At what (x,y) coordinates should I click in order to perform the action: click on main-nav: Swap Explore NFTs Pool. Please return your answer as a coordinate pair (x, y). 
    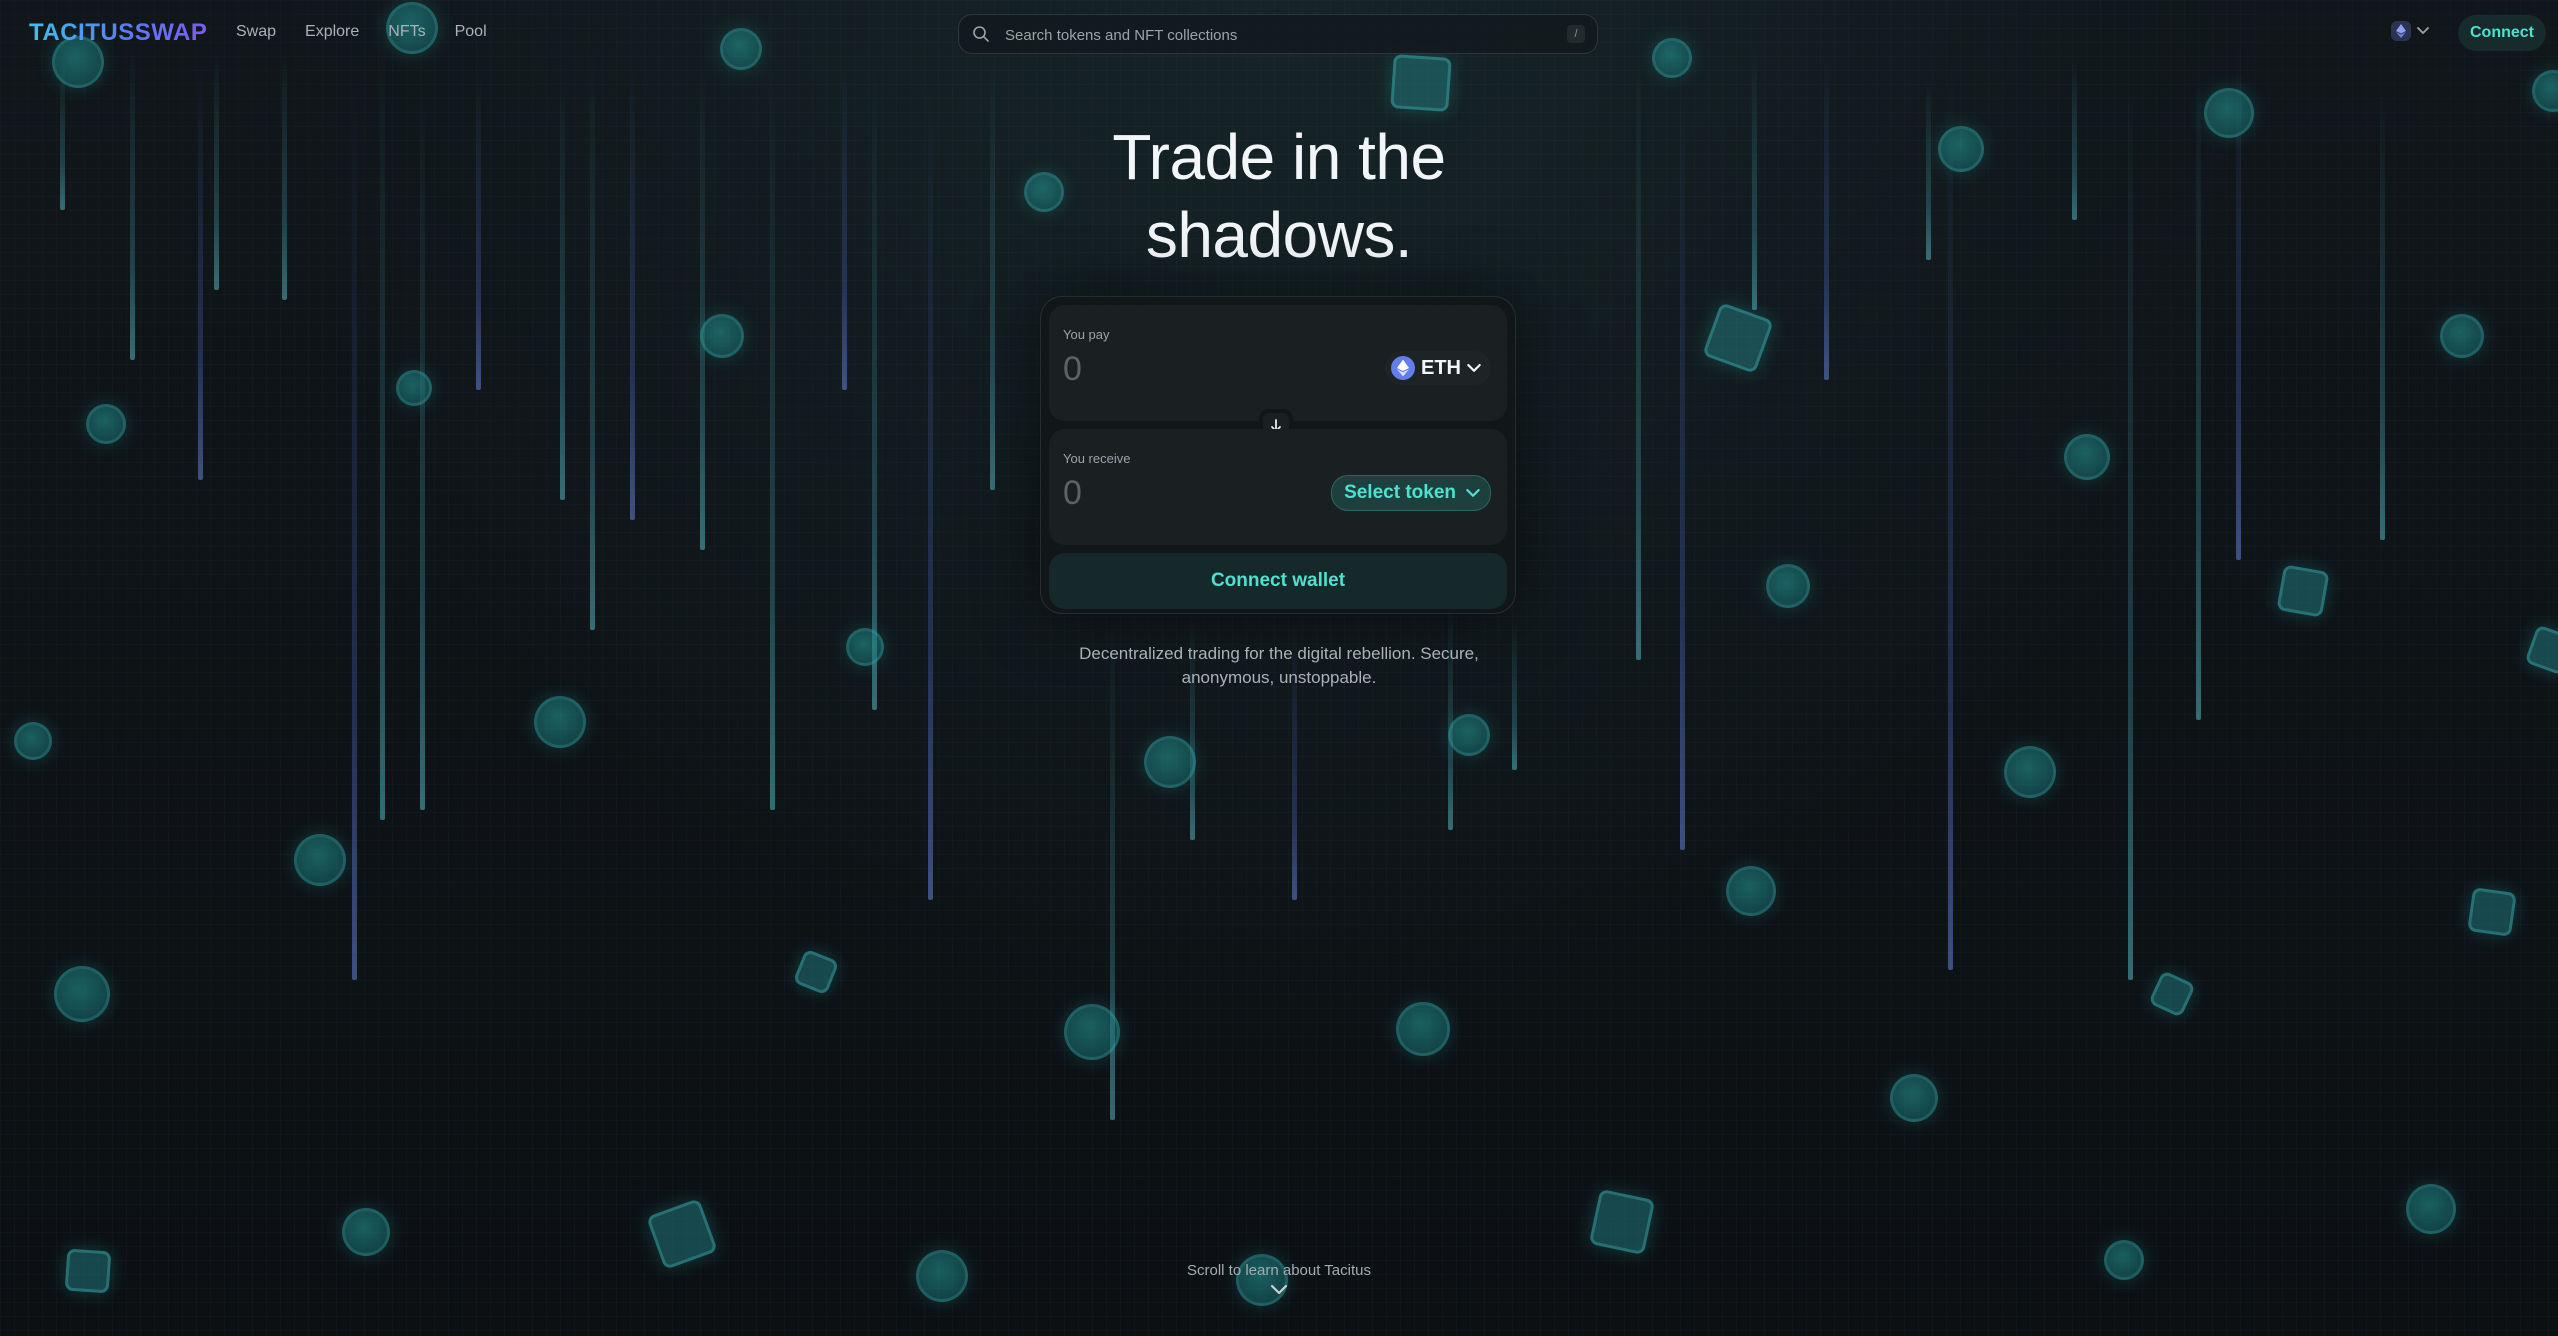
    Looking at the image, I should click on (361, 32).